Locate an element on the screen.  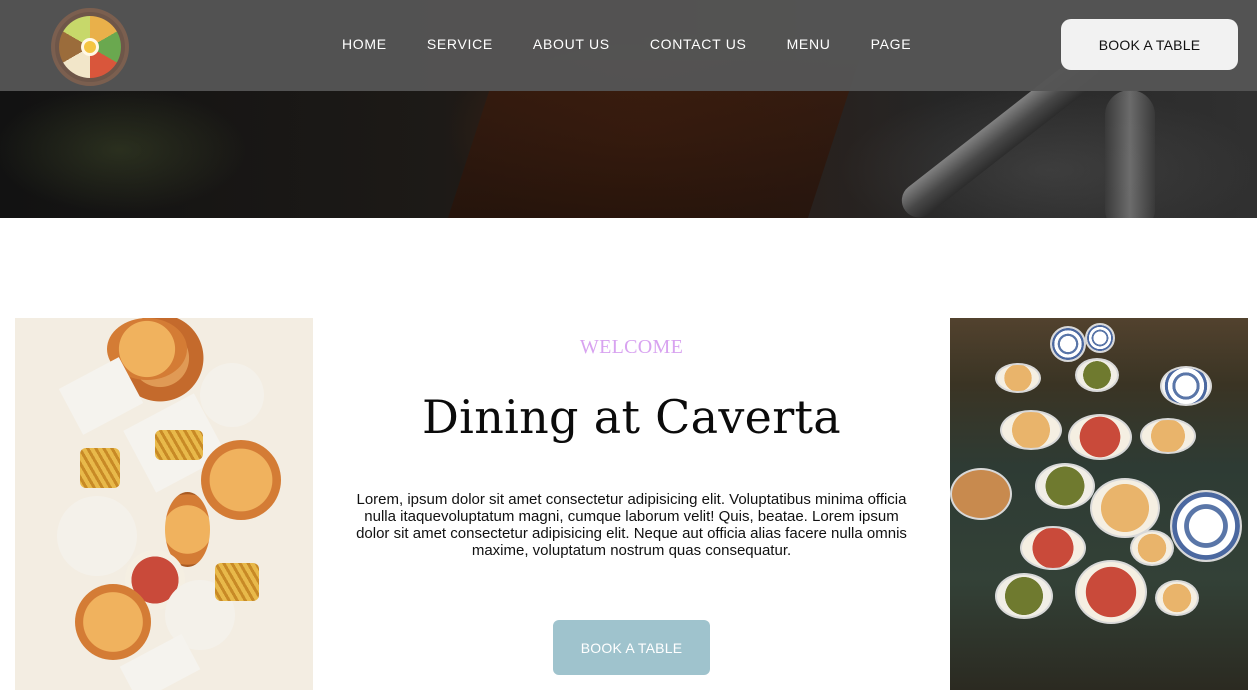
nav-contact-us: CONTACT US is located at coordinates (698, 44).